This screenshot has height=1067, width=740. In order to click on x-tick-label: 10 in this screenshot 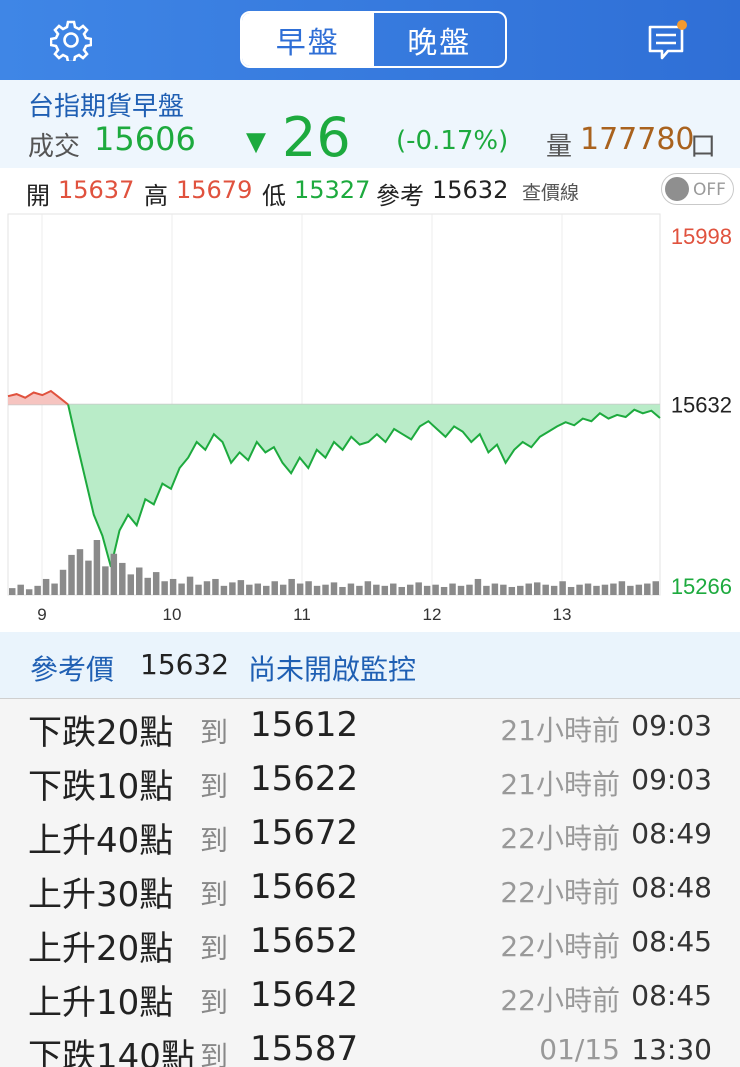, I will do `click(172, 614)`.